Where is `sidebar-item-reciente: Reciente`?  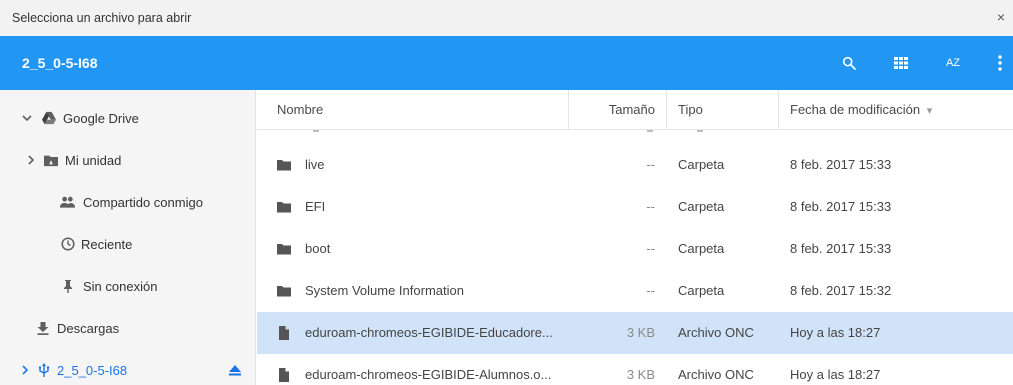 sidebar-item-reciente: Reciente is located at coordinates (128, 244).